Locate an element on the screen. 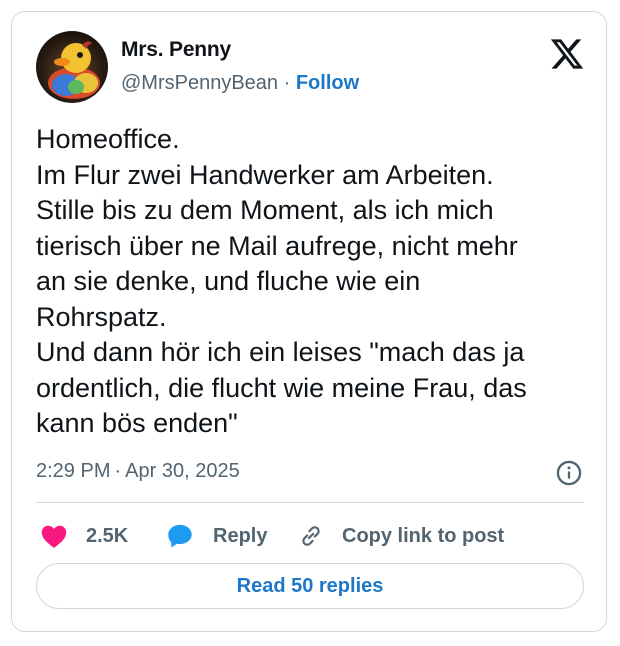 The image size is (620, 646). x-logo-icon is located at coordinates (567, 54).